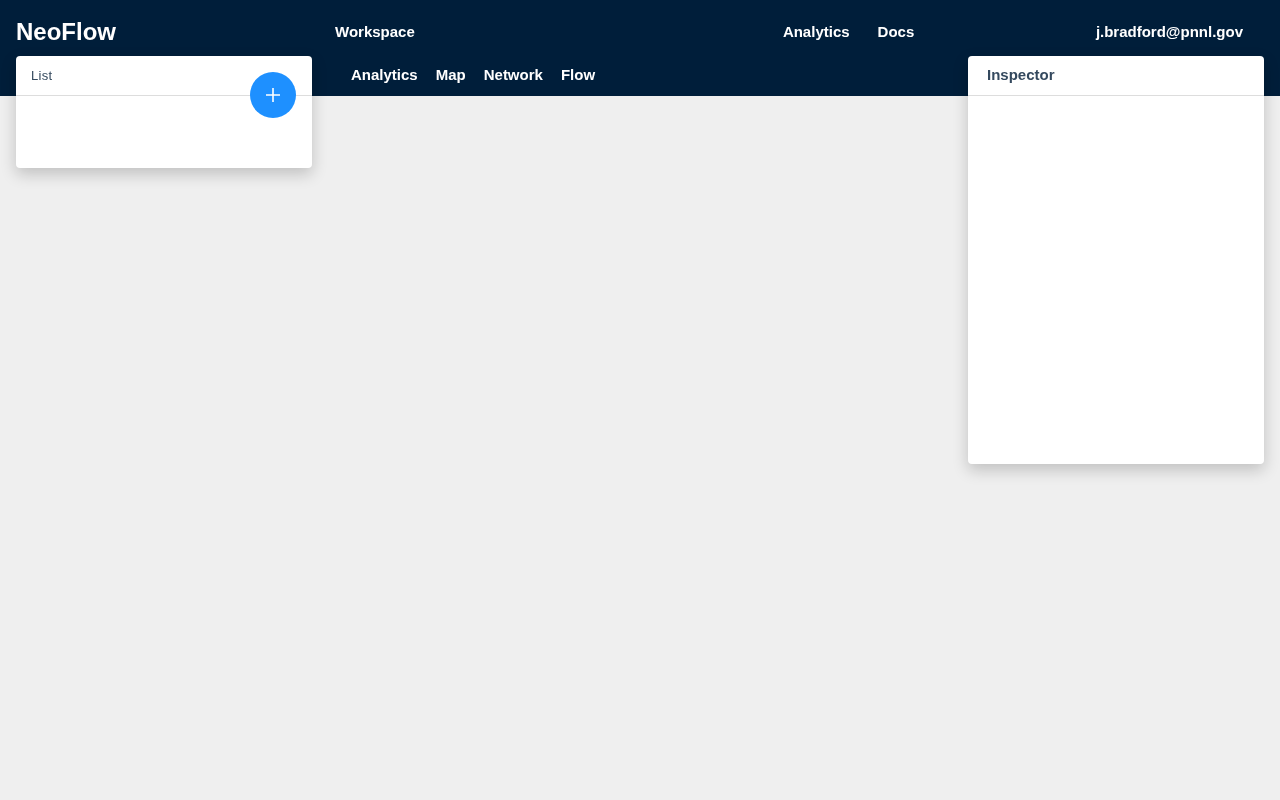 The width and height of the screenshot is (1280, 800). Describe the element at coordinates (1169, 32) in the screenshot. I see `user-email: j.bradford@pnnl.gov` at that location.